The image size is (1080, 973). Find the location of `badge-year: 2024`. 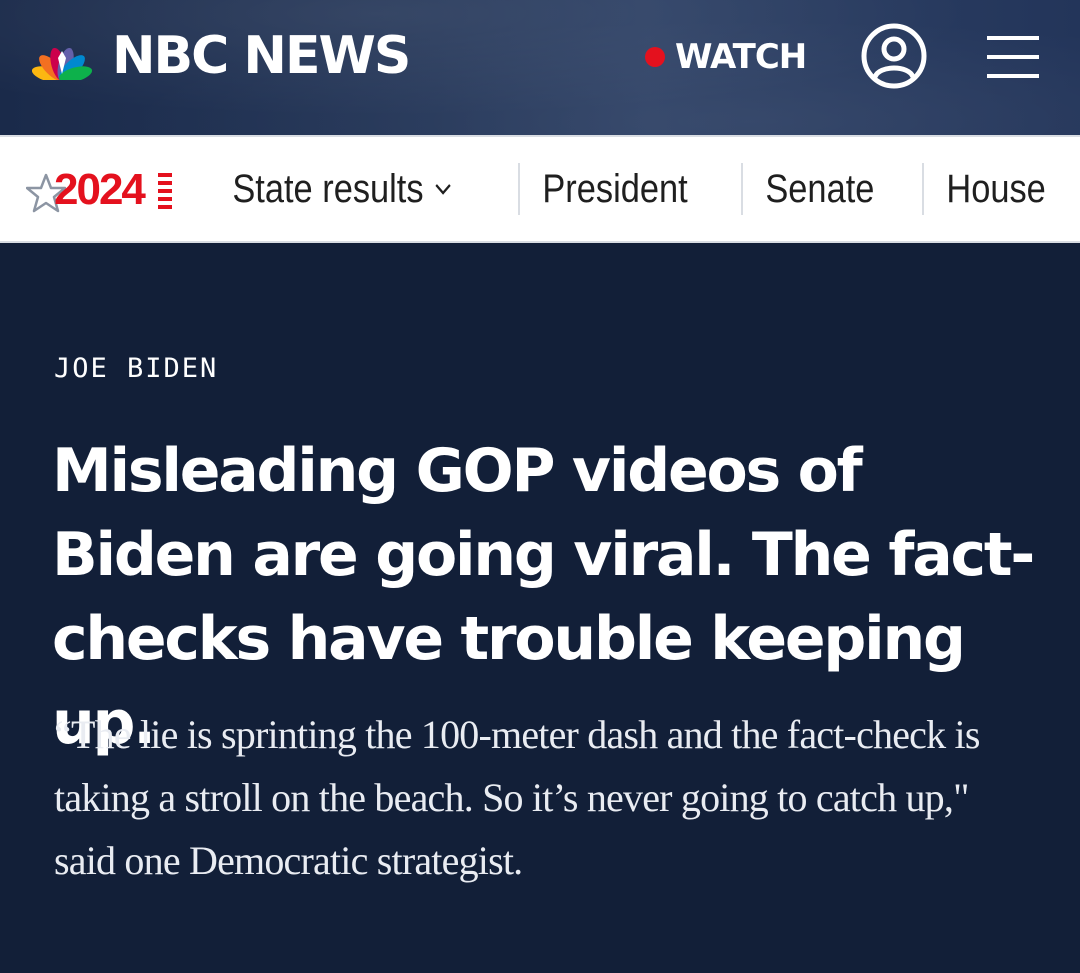

badge-year: 2024 is located at coordinates (100, 189).